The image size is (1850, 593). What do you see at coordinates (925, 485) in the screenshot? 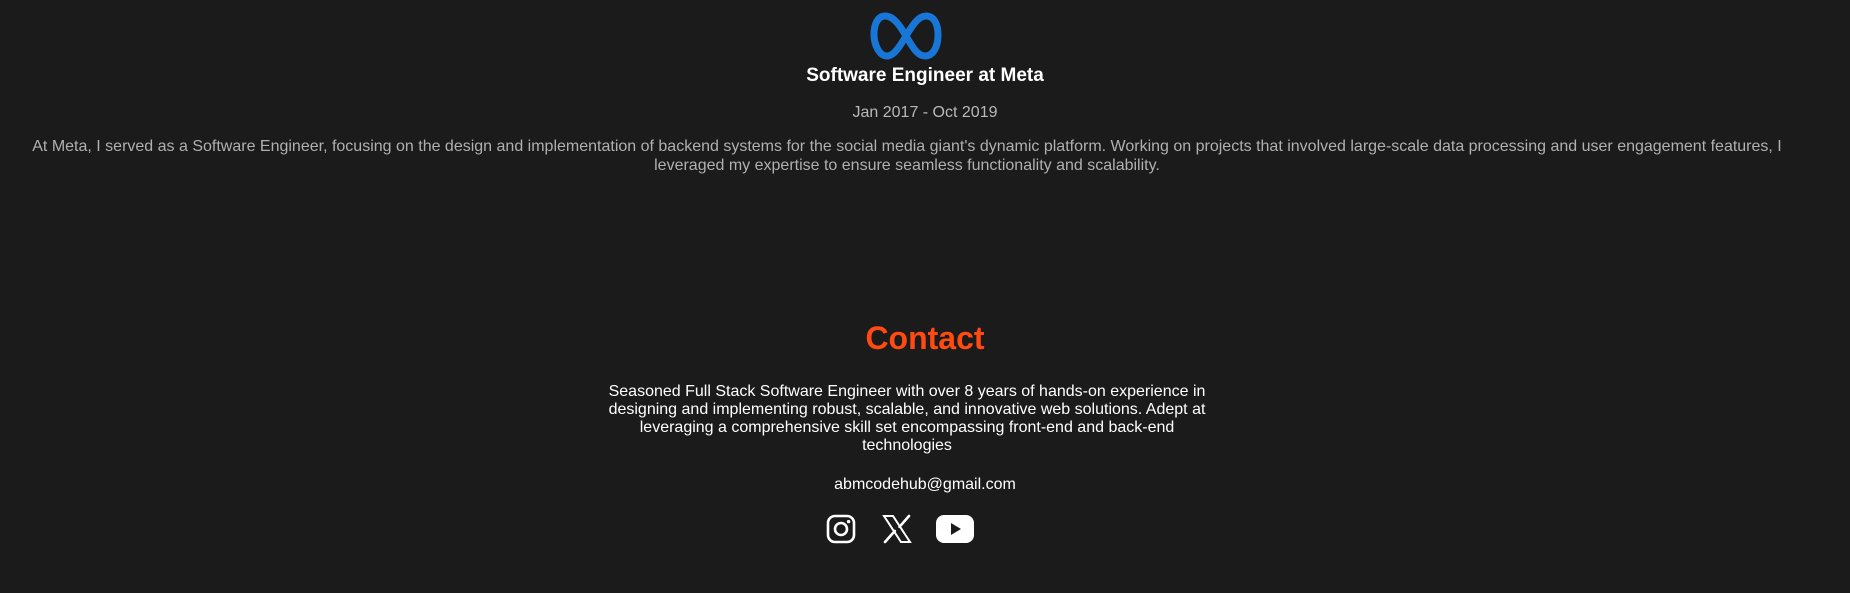
I see `contact-email: abmcodehub@gmail.com` at bounding box center [925, 485].